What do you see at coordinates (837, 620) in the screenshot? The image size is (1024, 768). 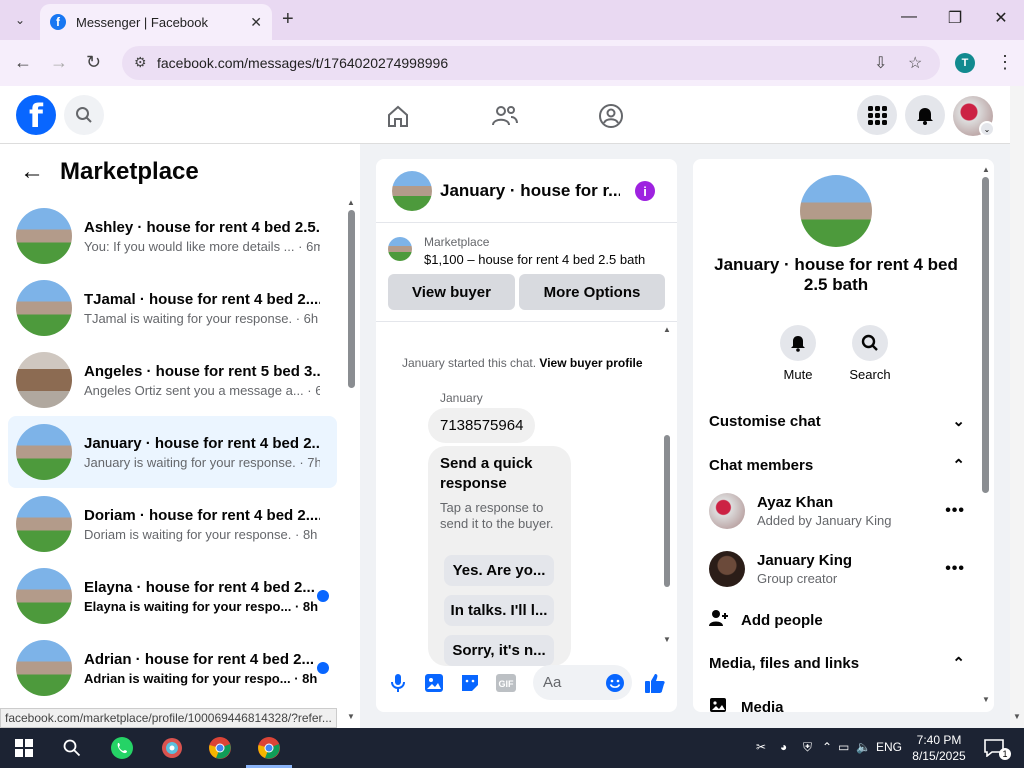 I see `add-people-row: Add people` at bounding box center [837, 620].